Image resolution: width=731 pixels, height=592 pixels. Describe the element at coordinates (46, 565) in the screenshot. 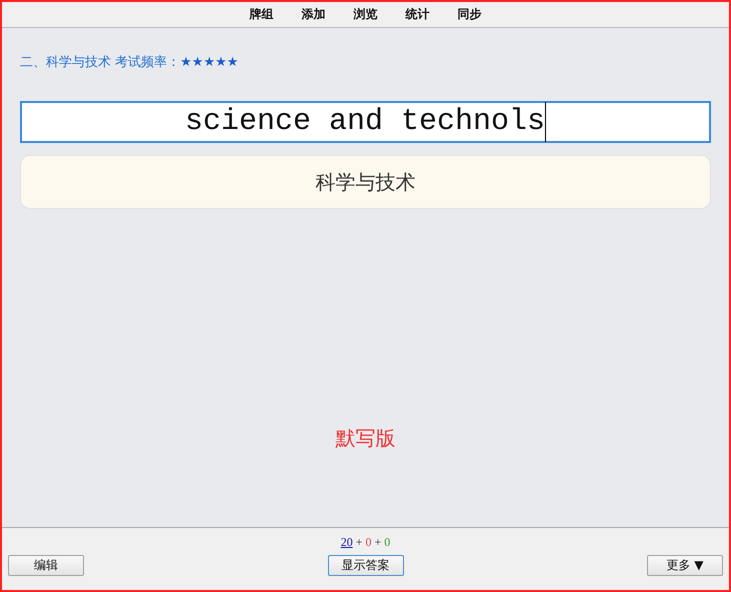

I see `edit-button: 编辑` at that location.